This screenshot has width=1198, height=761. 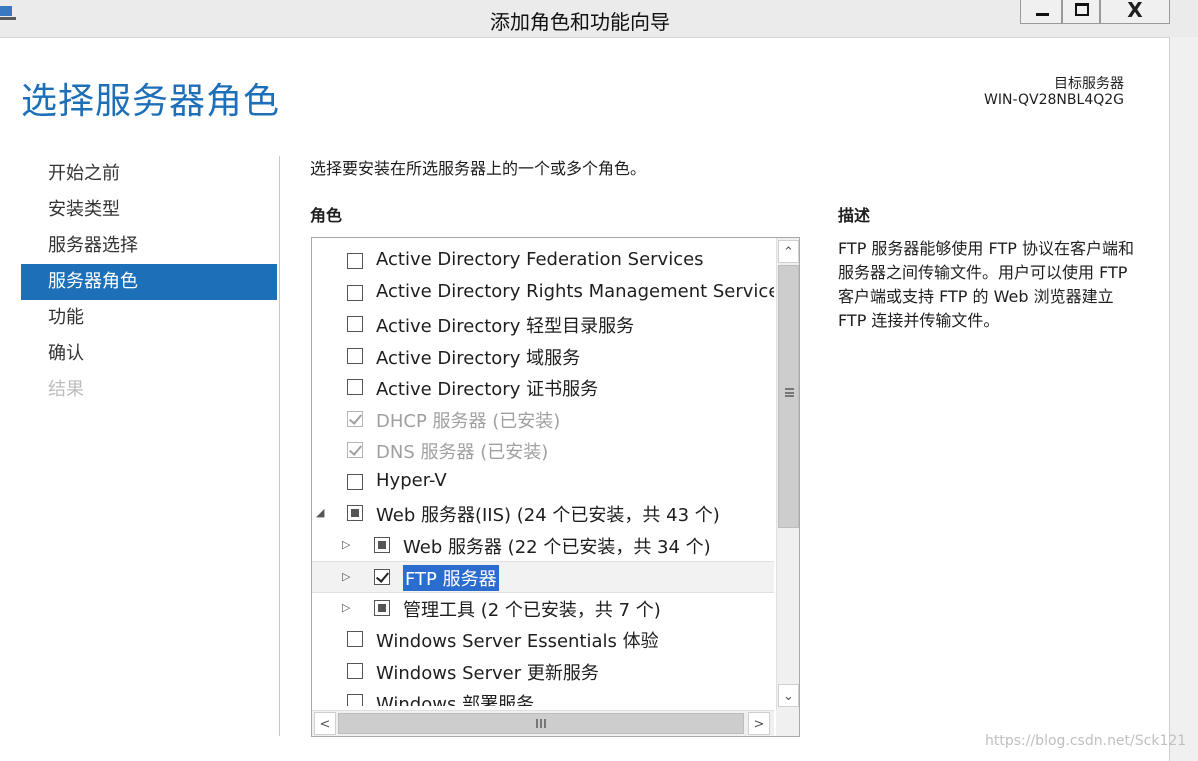 What do you see at coordinates (1081, 12) in the screenshot?
I see `maximize-button` at bounding box center [1081, 12].